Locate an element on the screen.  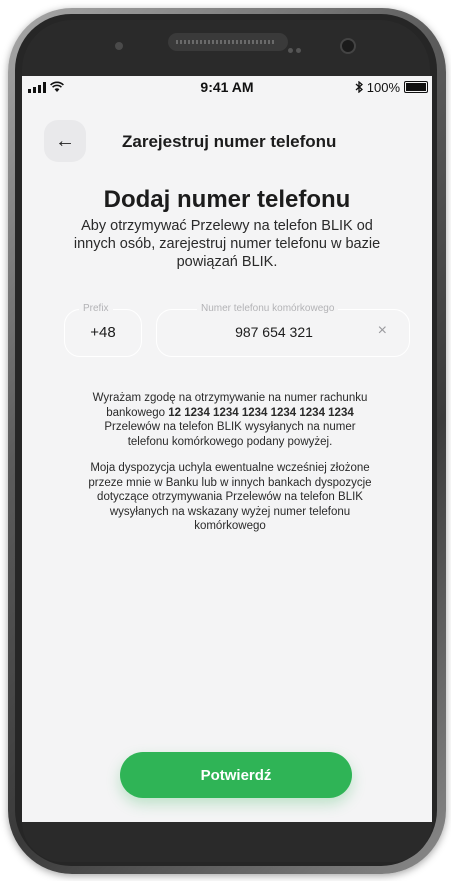
phone-number-field: Numer telefonu komórkowego 987 654 321 × is located at coordinates (283, 329).